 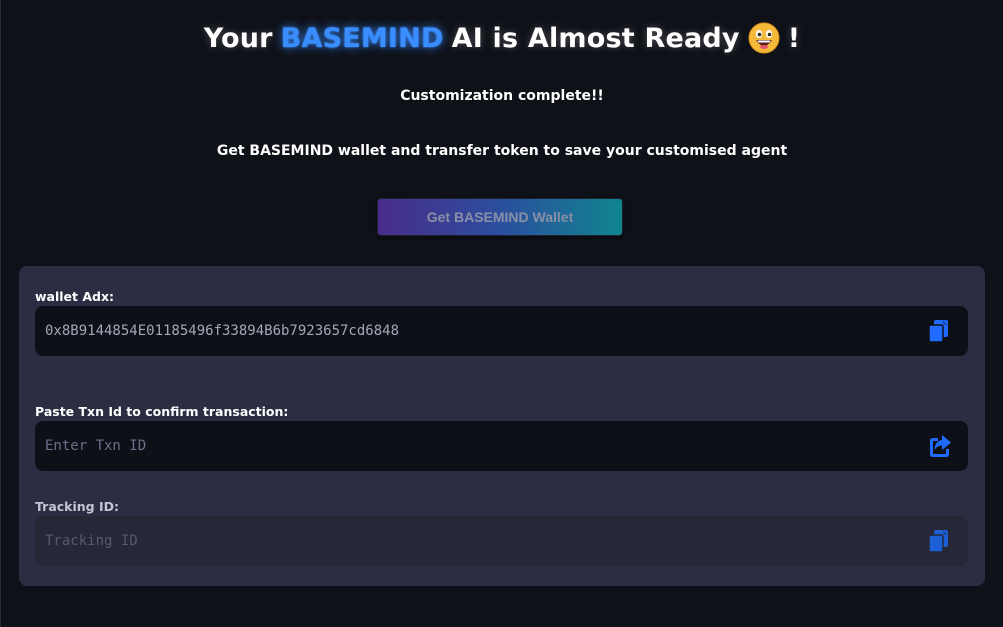 I want to click on tracking-id-field, so click(x=501, y=541).